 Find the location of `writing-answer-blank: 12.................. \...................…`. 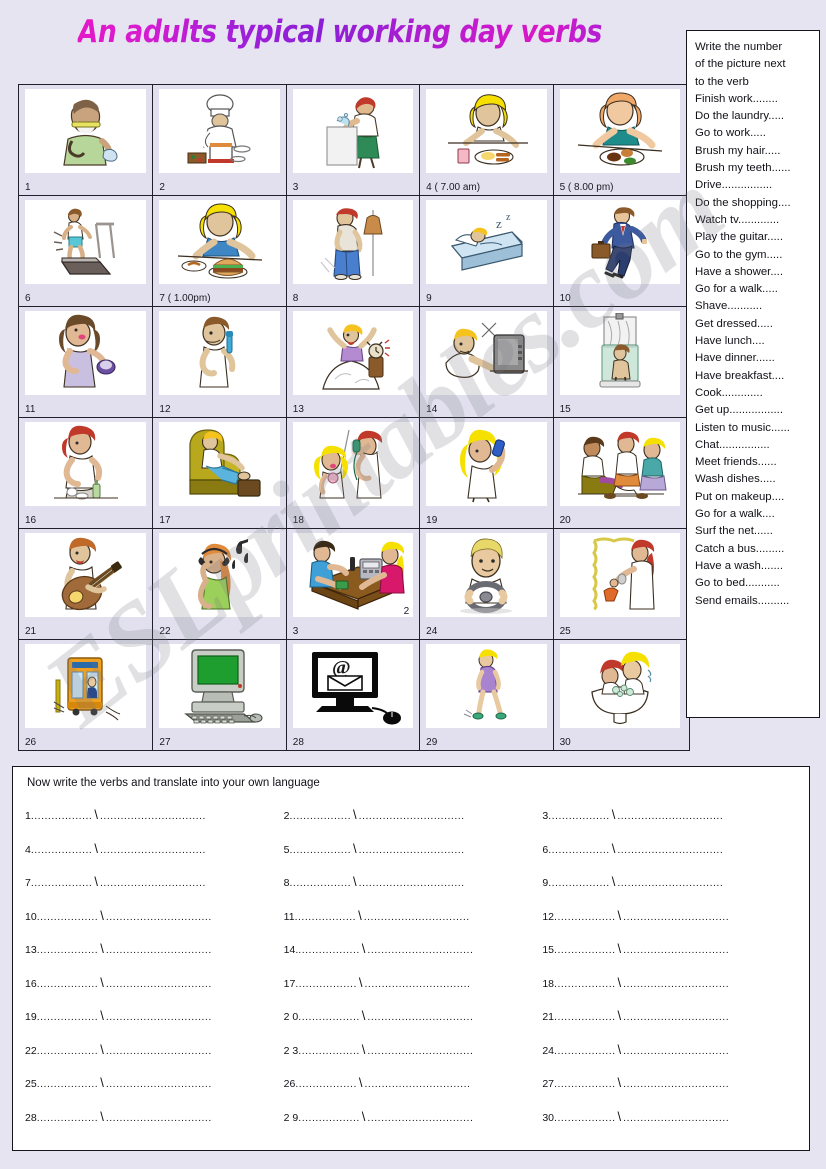

writing-answer-blank: 12.................. \...................… is located at coordinates (671, 915).